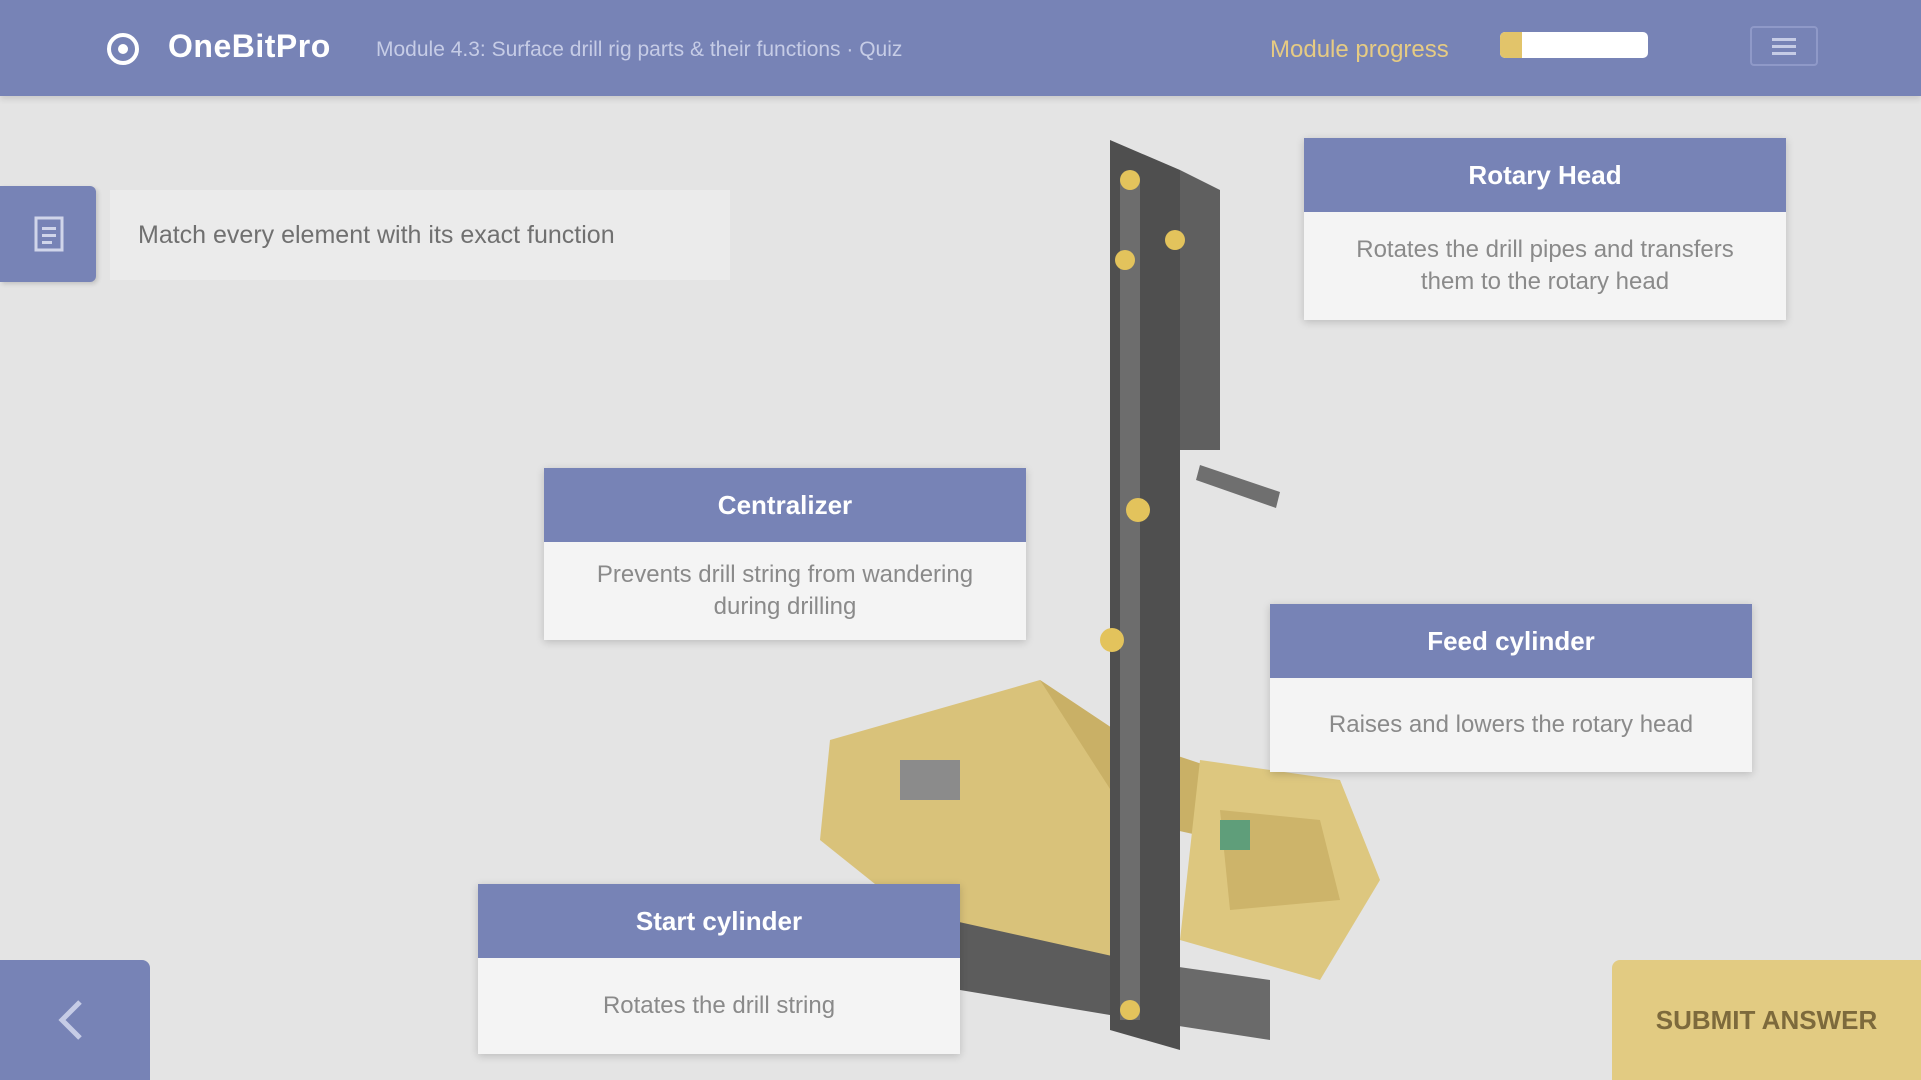  What do you see at coordinates (70, 1020) in the screenshot?
I see `chevron-left-icon` at bounding box center [70, 1020].